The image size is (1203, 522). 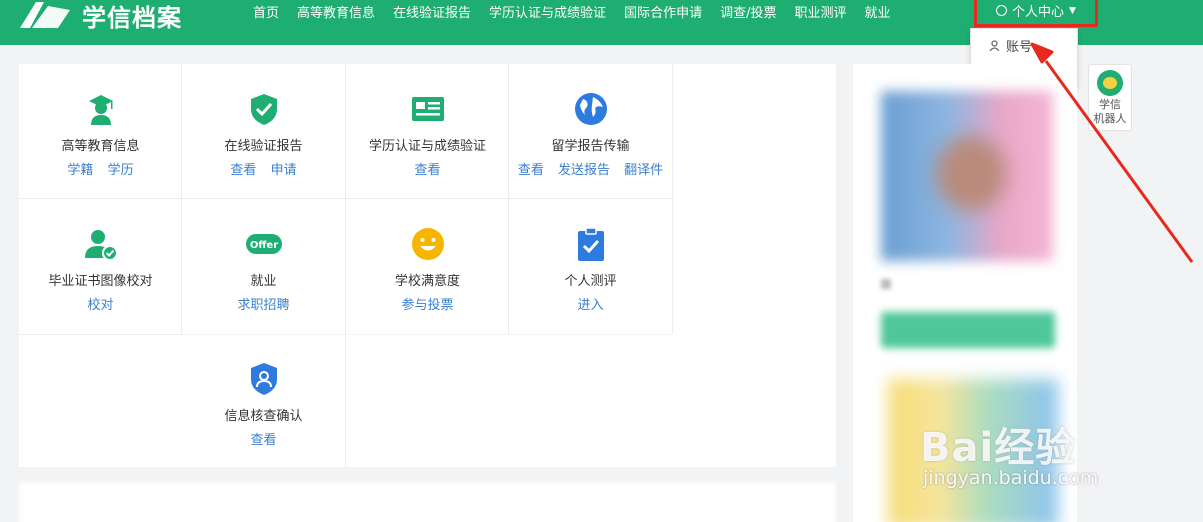 I want to click on link-job-search: 求职招聘, so click(x=263, y=305).